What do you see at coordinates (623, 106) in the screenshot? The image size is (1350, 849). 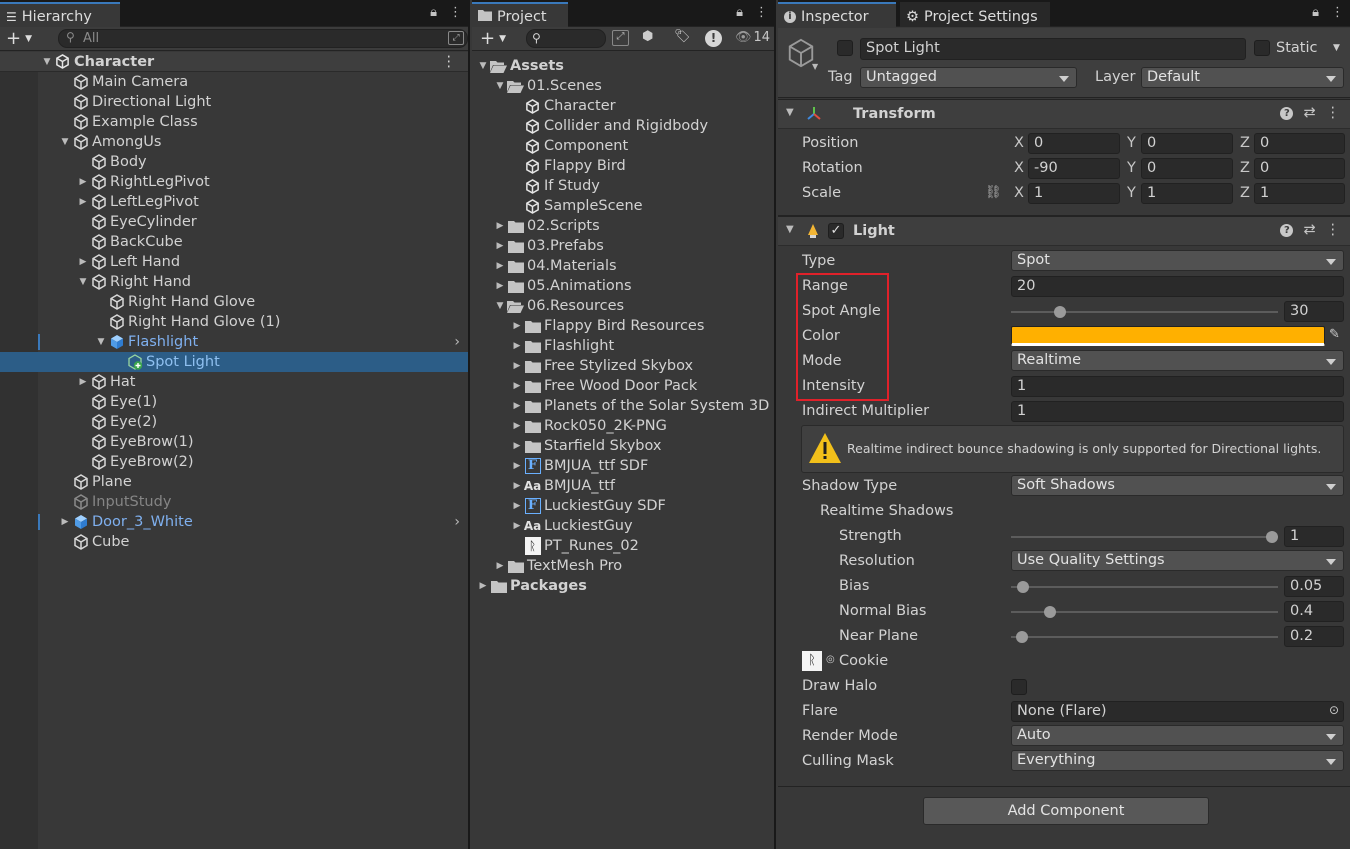 I see `project-item: Character` at bounding box center [623, 106].